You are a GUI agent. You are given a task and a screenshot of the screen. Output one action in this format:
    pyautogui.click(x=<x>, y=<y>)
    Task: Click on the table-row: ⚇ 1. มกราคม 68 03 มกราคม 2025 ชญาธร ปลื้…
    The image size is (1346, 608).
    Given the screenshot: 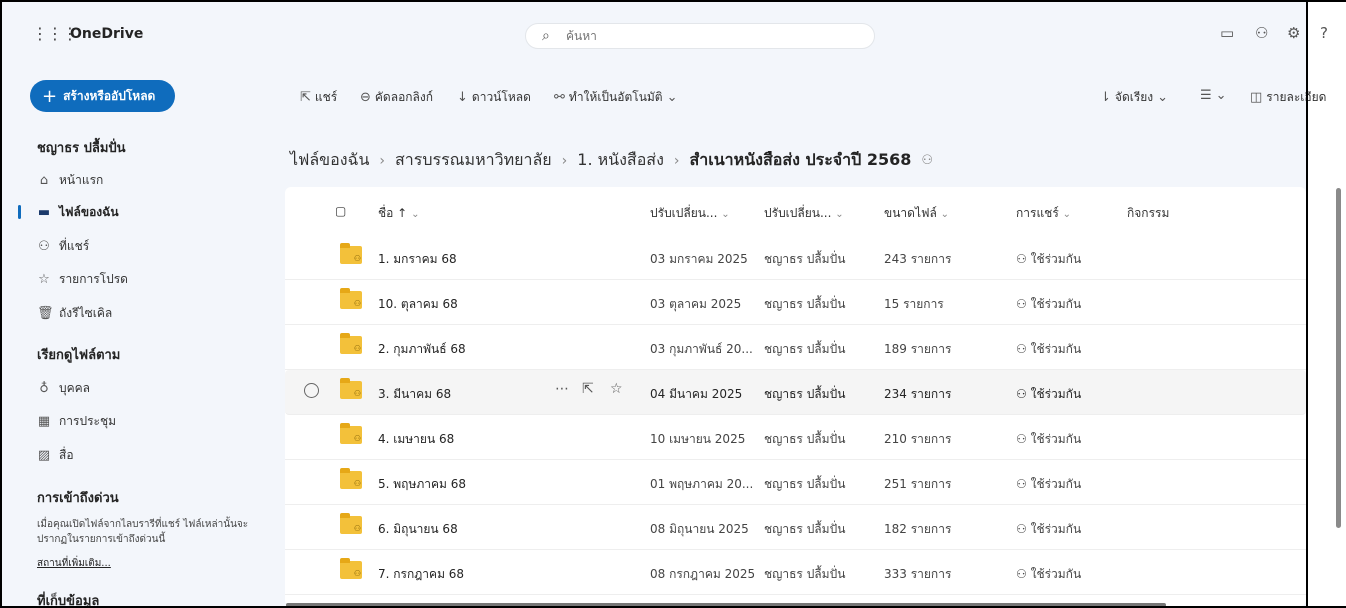 What is the action you would take?
    pyautogui.click(x=795, y=257)
    